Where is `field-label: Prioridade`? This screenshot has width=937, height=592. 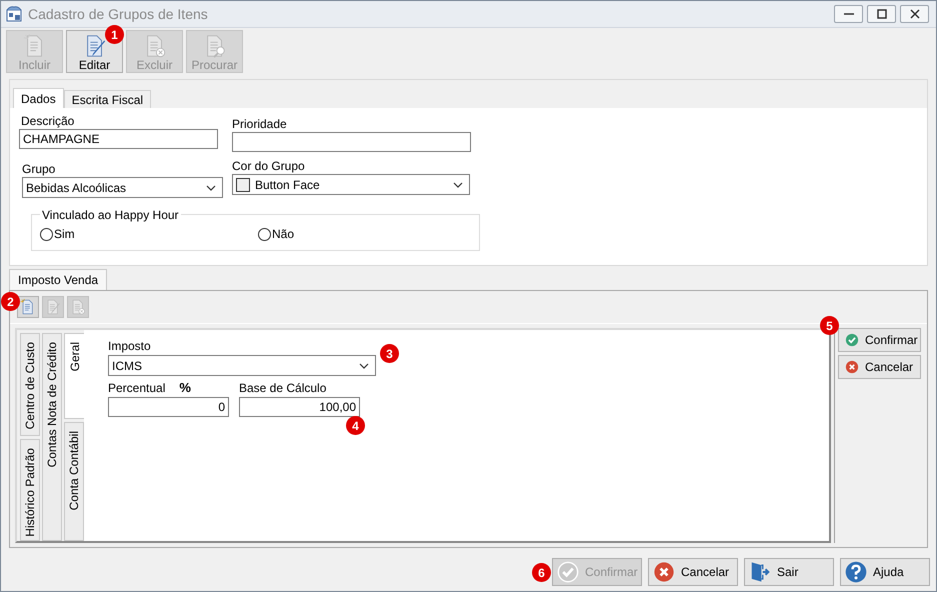 field-label: Prioridade is located at coordinates (260, 124).